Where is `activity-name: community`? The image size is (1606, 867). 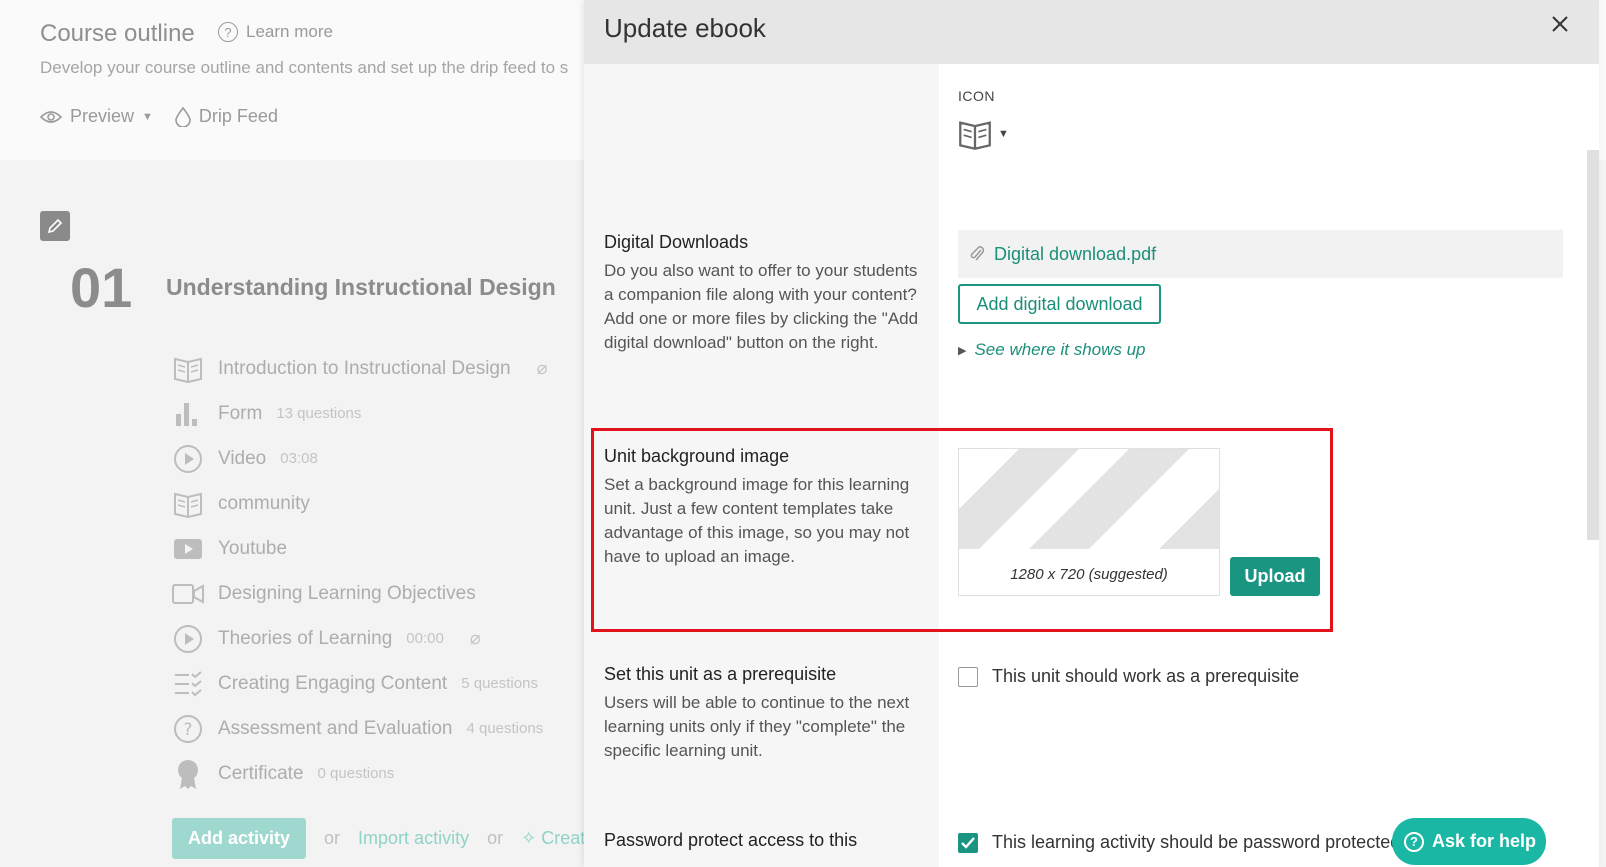 activity-name: community is located at coordinates (264, 503).